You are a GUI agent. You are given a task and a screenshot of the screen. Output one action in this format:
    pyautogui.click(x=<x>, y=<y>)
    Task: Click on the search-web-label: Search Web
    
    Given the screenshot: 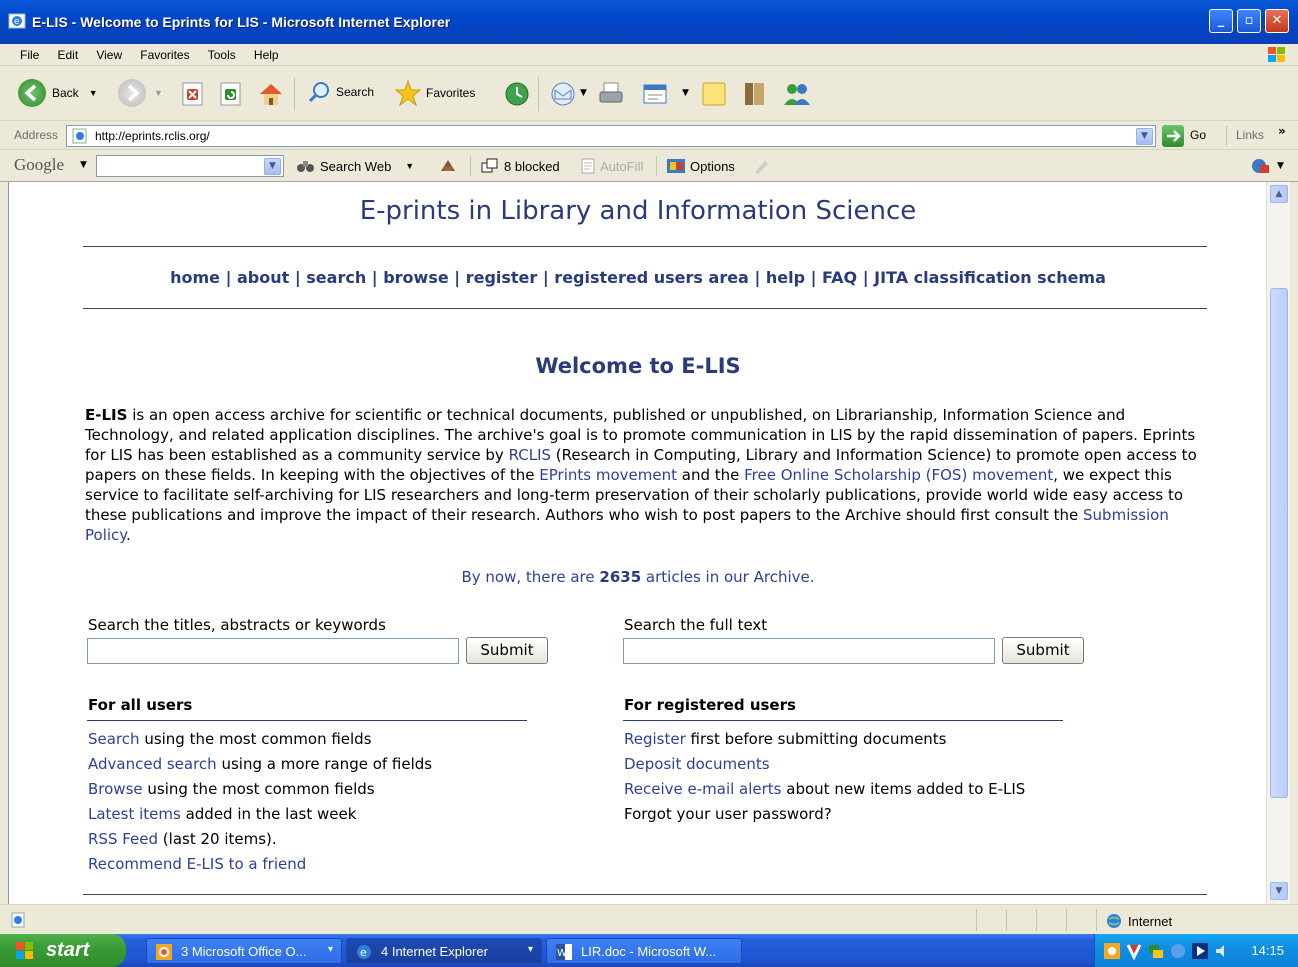 What is the action you would take?
    pyautogui.click(x=356, y=166)
    